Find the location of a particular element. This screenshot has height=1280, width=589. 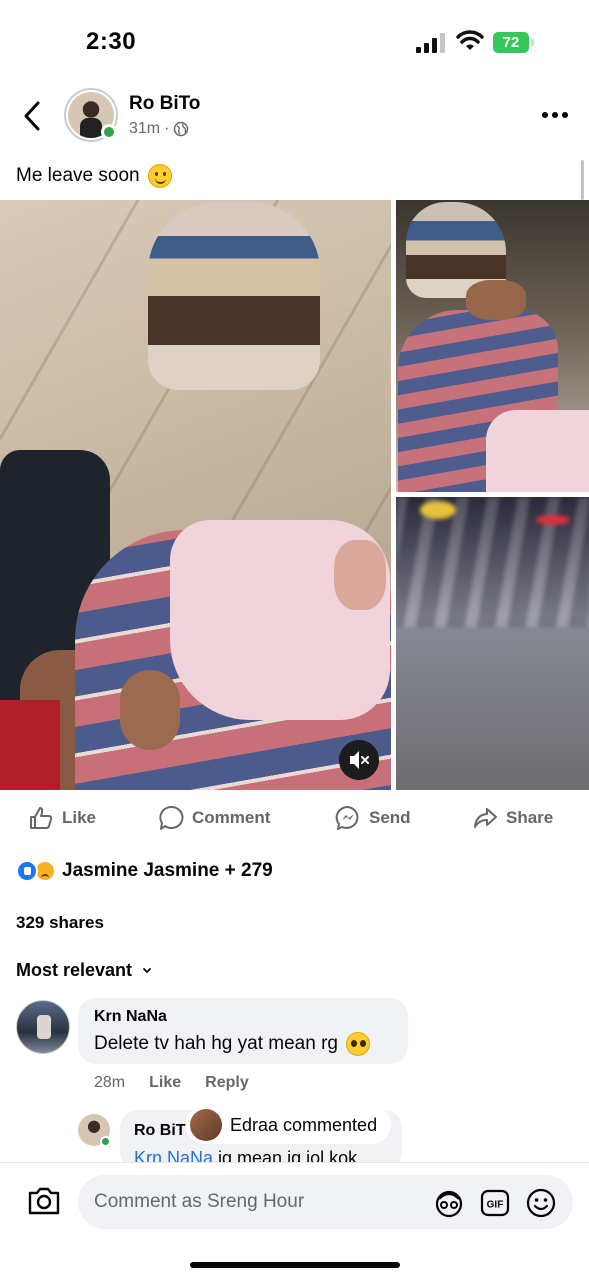

sort-label: Most relevant is located at coordinates (74, 970).